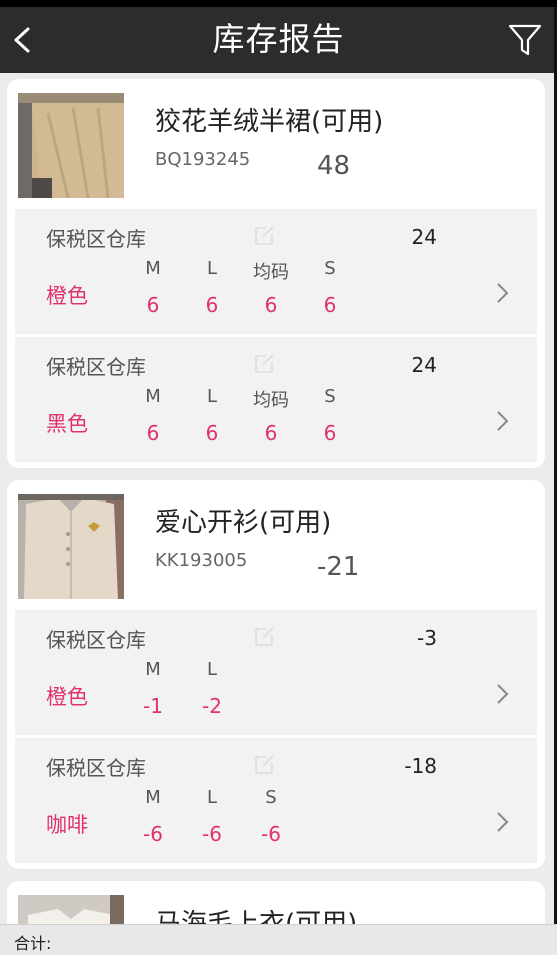 Image resolution: width=557 pixels, height=955 pixels. What do you see at coordinates (278, 939) in the screenshot?
I see `summary-bar: 合计:` at bounding box center [278, 939].